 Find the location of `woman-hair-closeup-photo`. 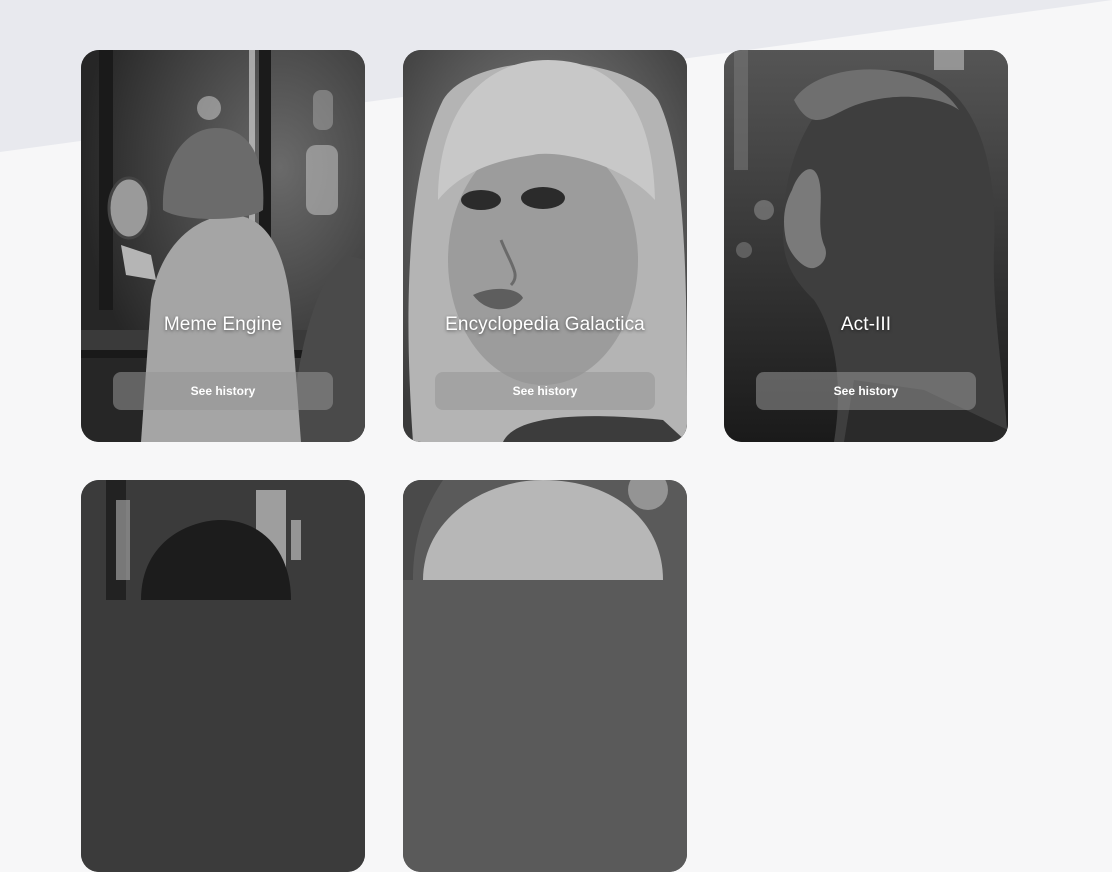

woman-hair-closeup-photo is located at coordinates (545, 676).